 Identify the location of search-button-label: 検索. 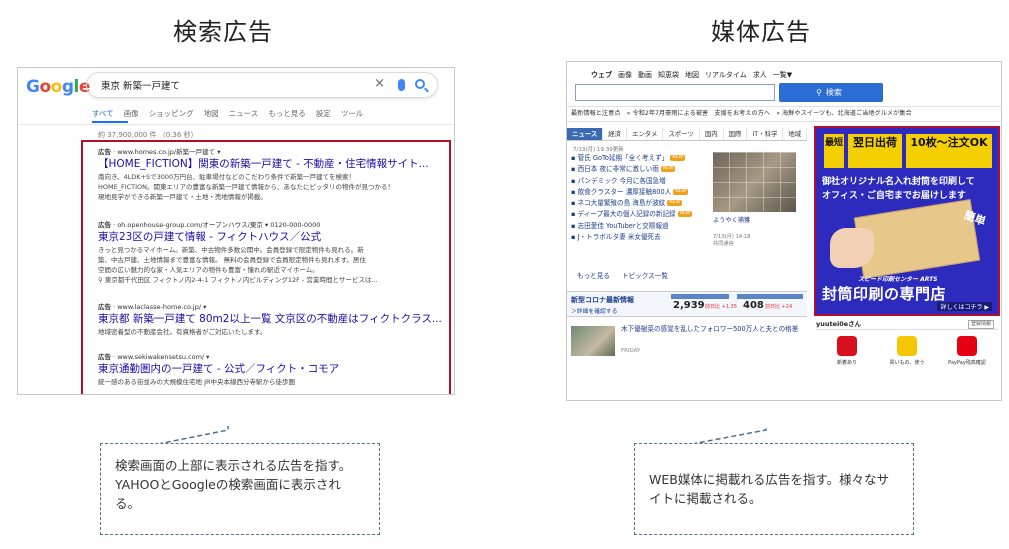
(833, 92).